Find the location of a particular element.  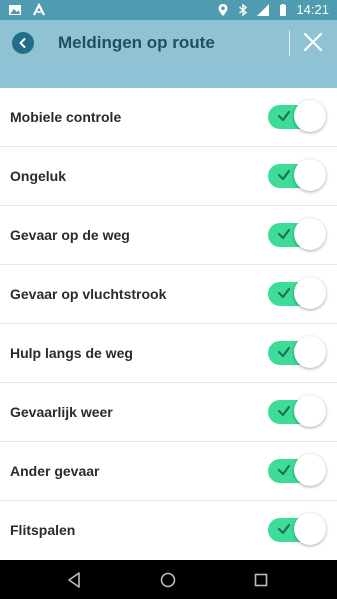

setting-row-gevaarlijk-weer: Gevaarlijk weer is located at coordinates (168, 412).